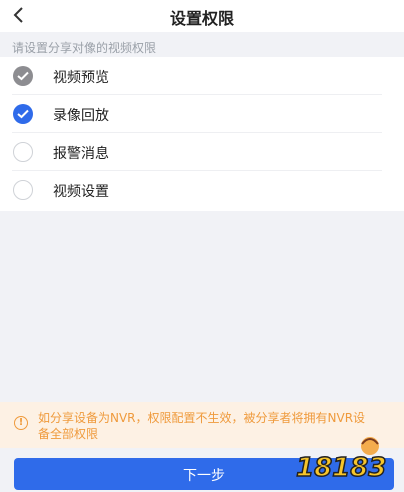 Image resolution: width=404 pixels, height=492 pixels. I want to click on page-title: 设置权限, so click(201, 18).